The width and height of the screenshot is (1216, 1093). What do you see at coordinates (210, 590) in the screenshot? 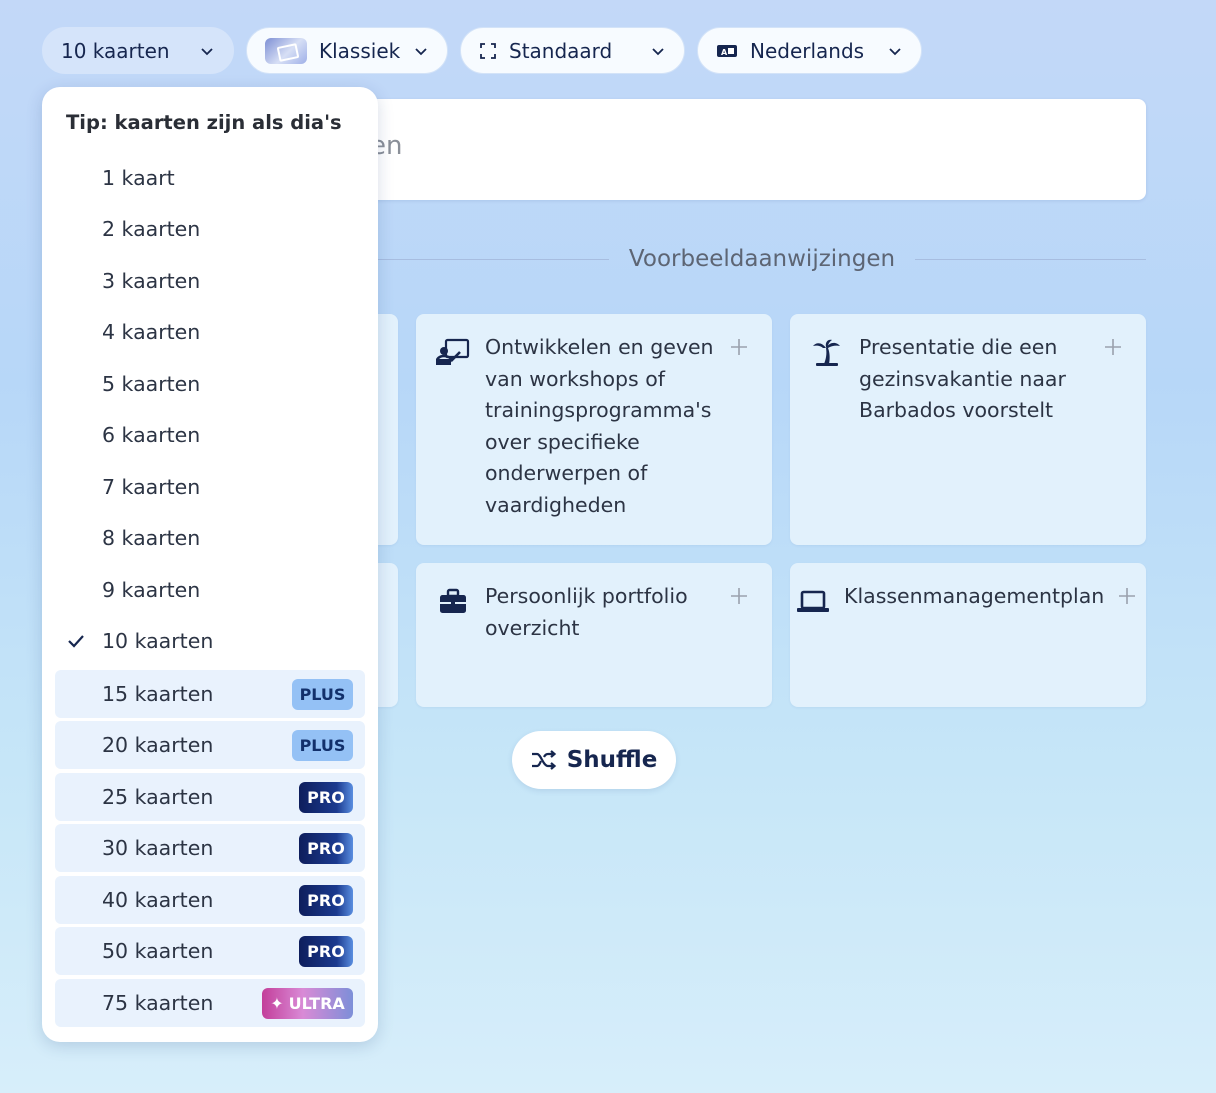
I see `menu-item: 9 kaarten` at bounding box center [210, 590].